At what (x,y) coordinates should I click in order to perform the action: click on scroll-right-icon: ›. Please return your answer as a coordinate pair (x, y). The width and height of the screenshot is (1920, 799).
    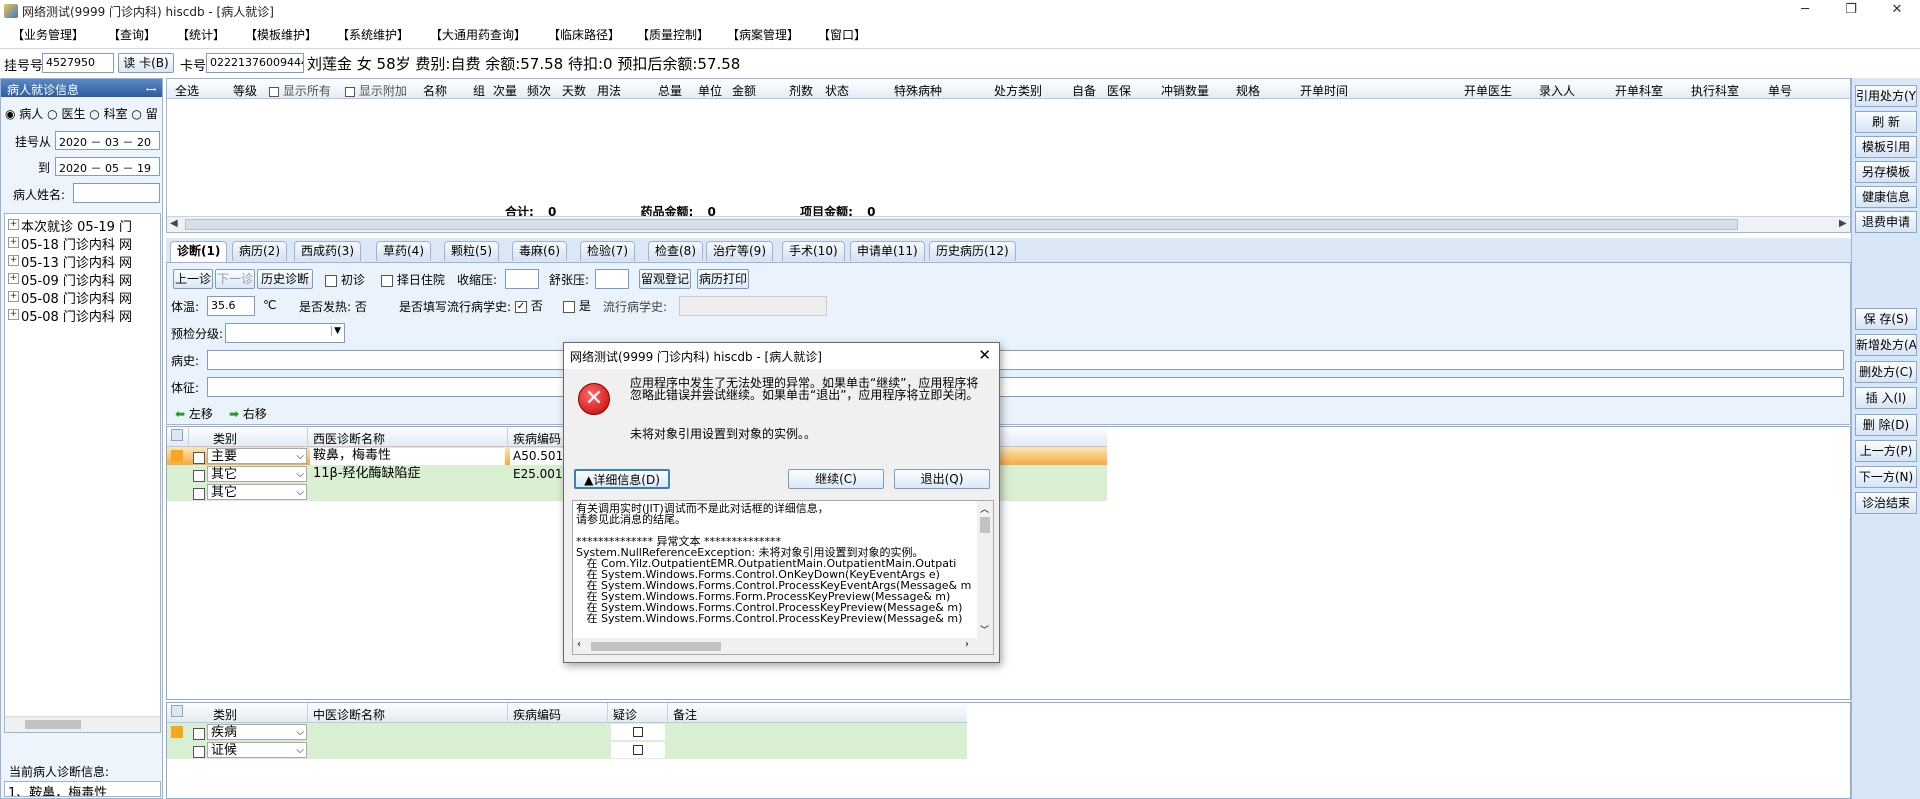
    Looking at the image, I should click on (967, 644).